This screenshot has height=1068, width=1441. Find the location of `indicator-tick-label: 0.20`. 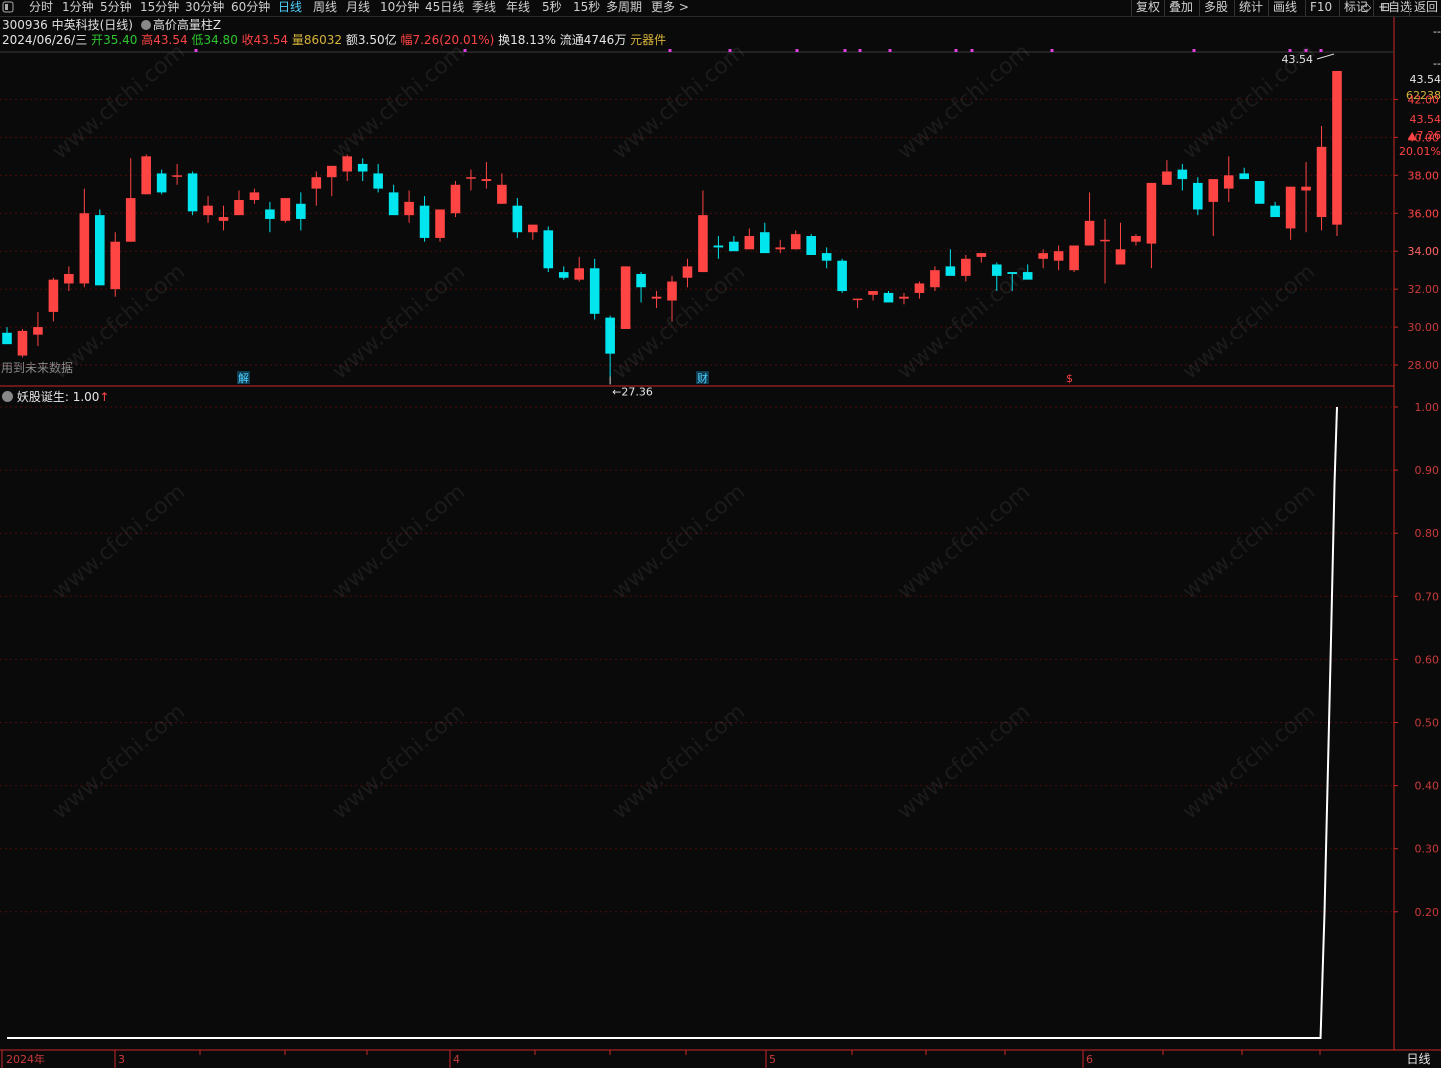

indicator-tick-label: 0.20 is located at coordinates (1427, 912).